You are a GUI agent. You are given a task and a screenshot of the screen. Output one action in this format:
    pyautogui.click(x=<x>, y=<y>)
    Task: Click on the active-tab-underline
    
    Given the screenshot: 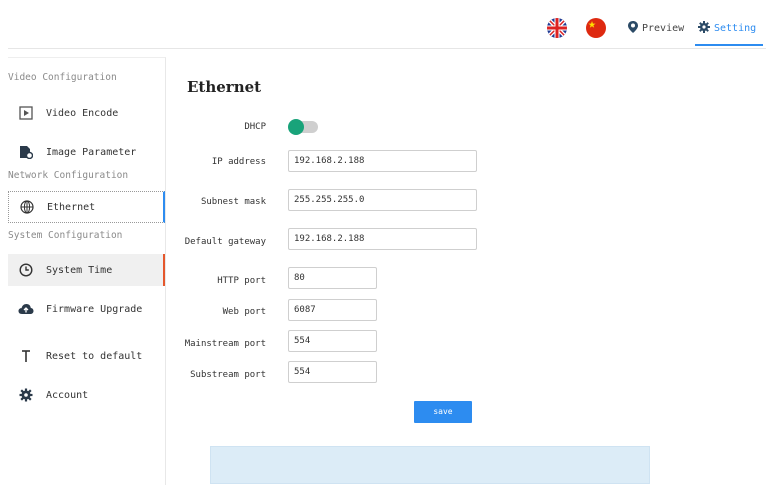 What is the action you would take?
    pyautogui.click(x=729, y=45)
    